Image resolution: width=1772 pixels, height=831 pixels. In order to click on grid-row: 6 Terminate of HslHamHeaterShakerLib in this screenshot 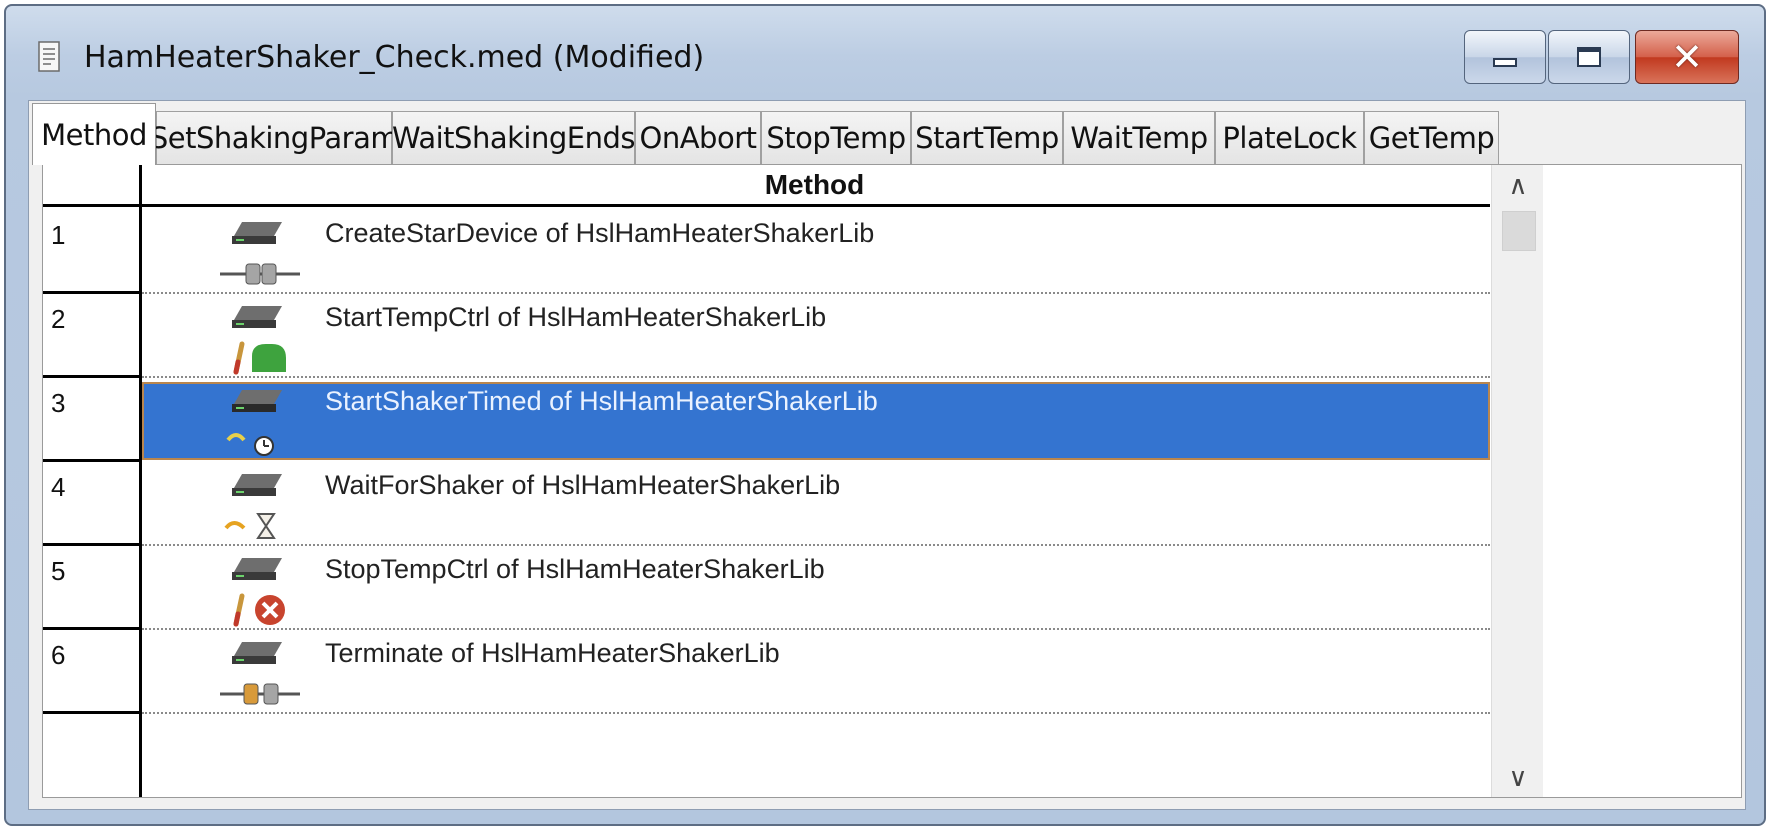, I will do `click(766, 672)`.